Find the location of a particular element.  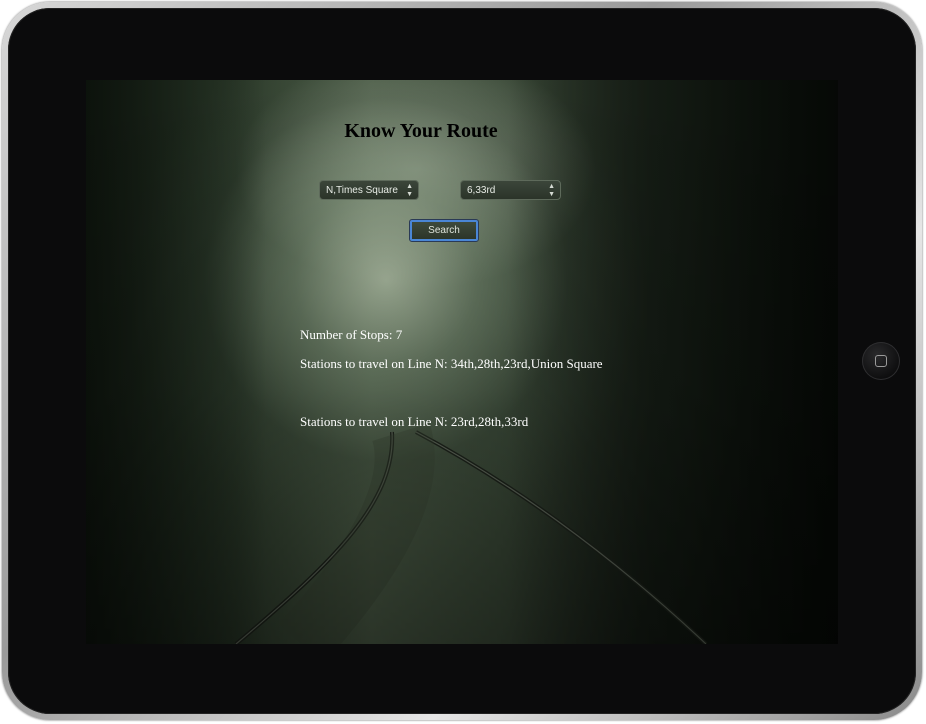

home-button is located at coordinates (881, 361).